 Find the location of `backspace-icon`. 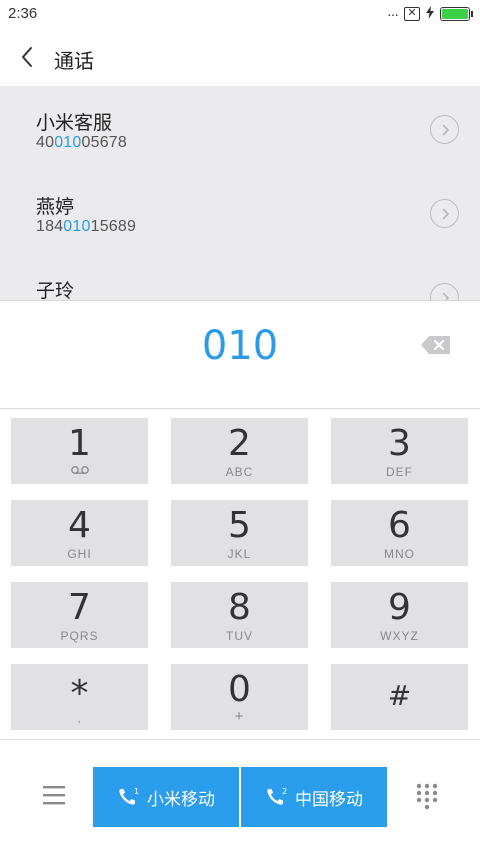

backspace-icon is located at coordinates (435, 345).